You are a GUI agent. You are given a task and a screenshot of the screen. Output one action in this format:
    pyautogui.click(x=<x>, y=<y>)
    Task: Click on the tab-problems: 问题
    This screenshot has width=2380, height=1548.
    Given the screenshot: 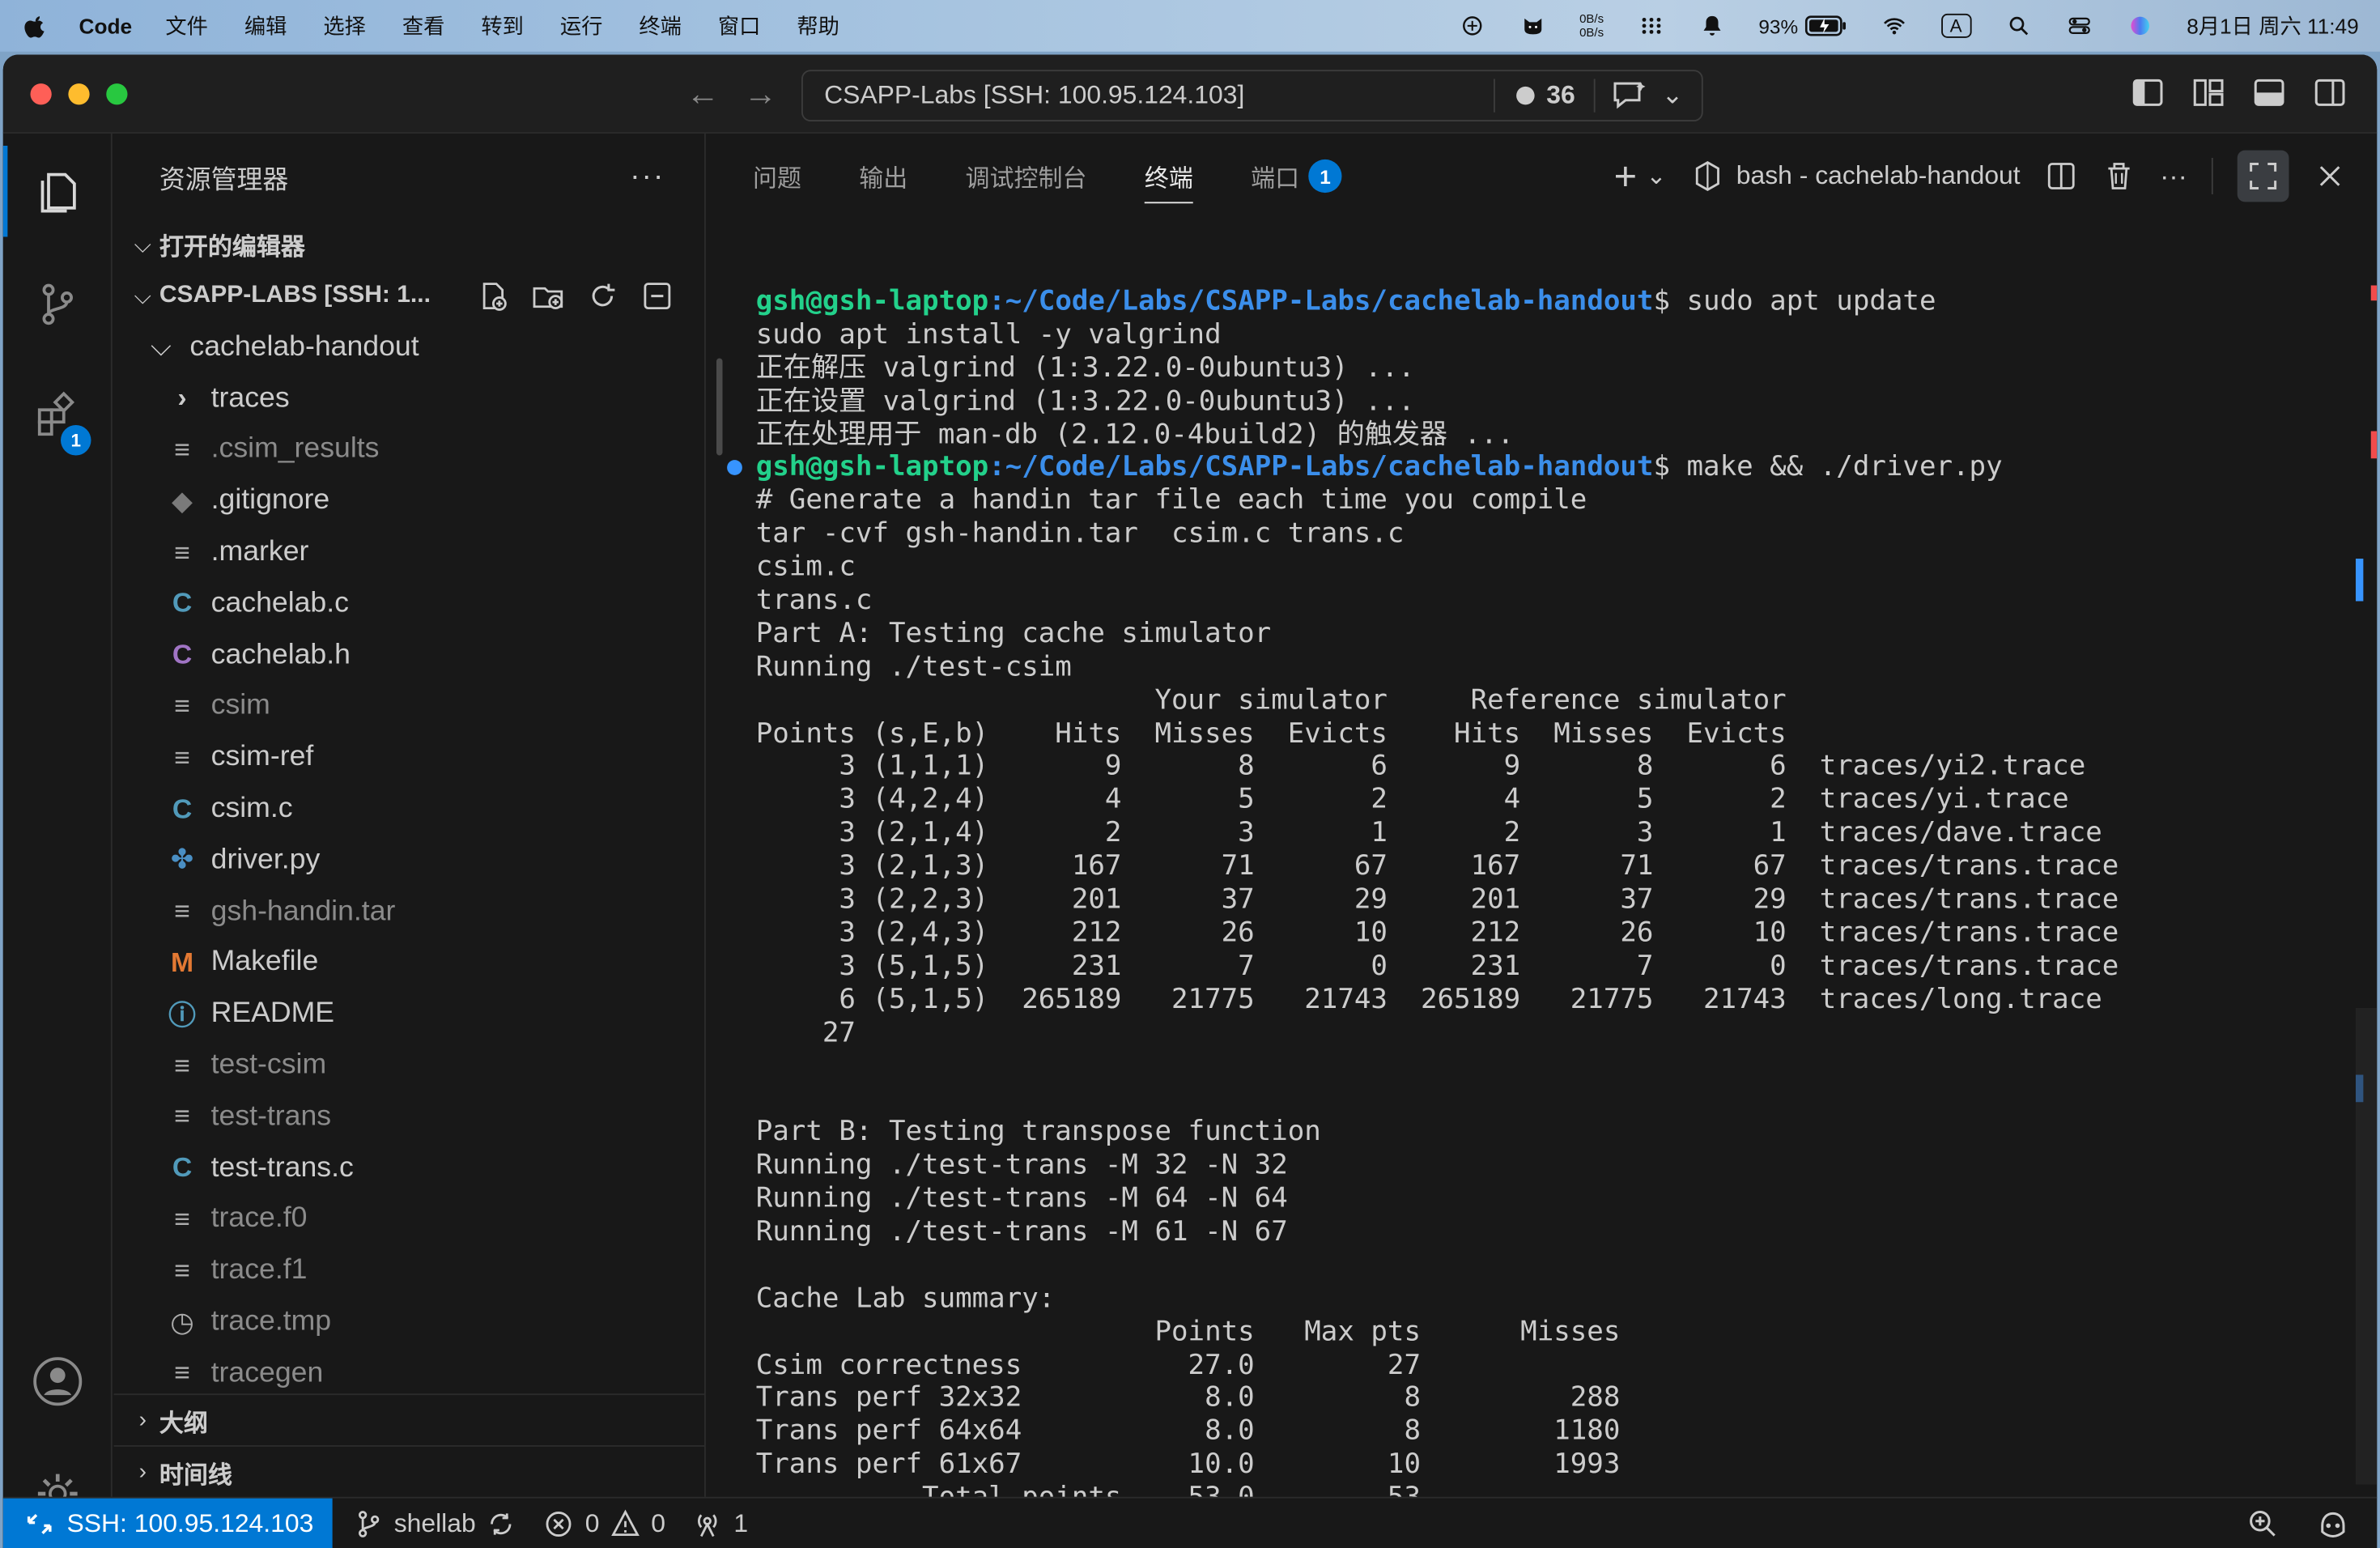 What is the action you would take?
    pyautogui.click(x=777, y=176)
    